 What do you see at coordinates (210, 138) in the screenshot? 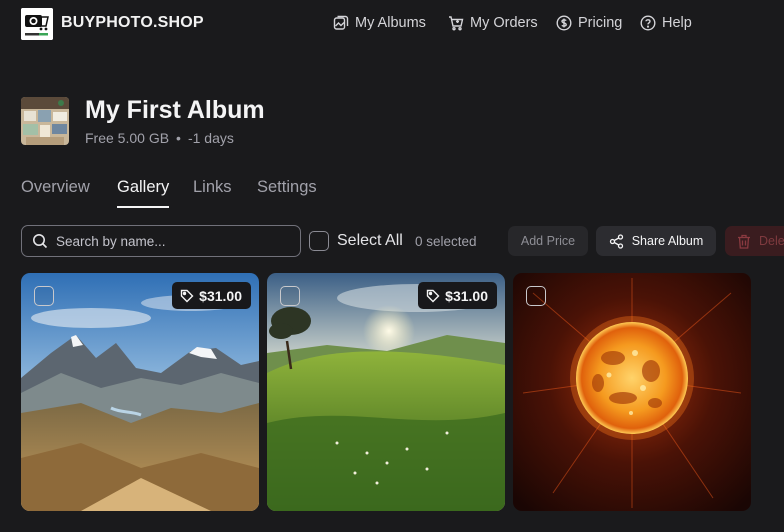
I see `album-expiry: -1 days` at bounding box center [210, 138].